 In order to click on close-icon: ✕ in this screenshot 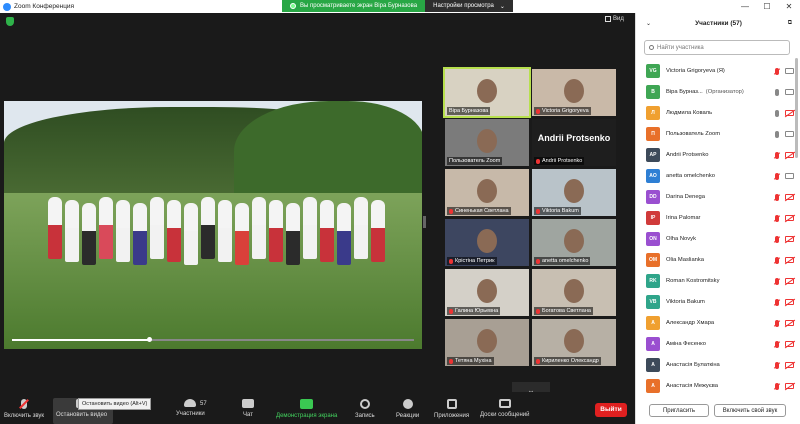, I will do `click(789, 6)`.